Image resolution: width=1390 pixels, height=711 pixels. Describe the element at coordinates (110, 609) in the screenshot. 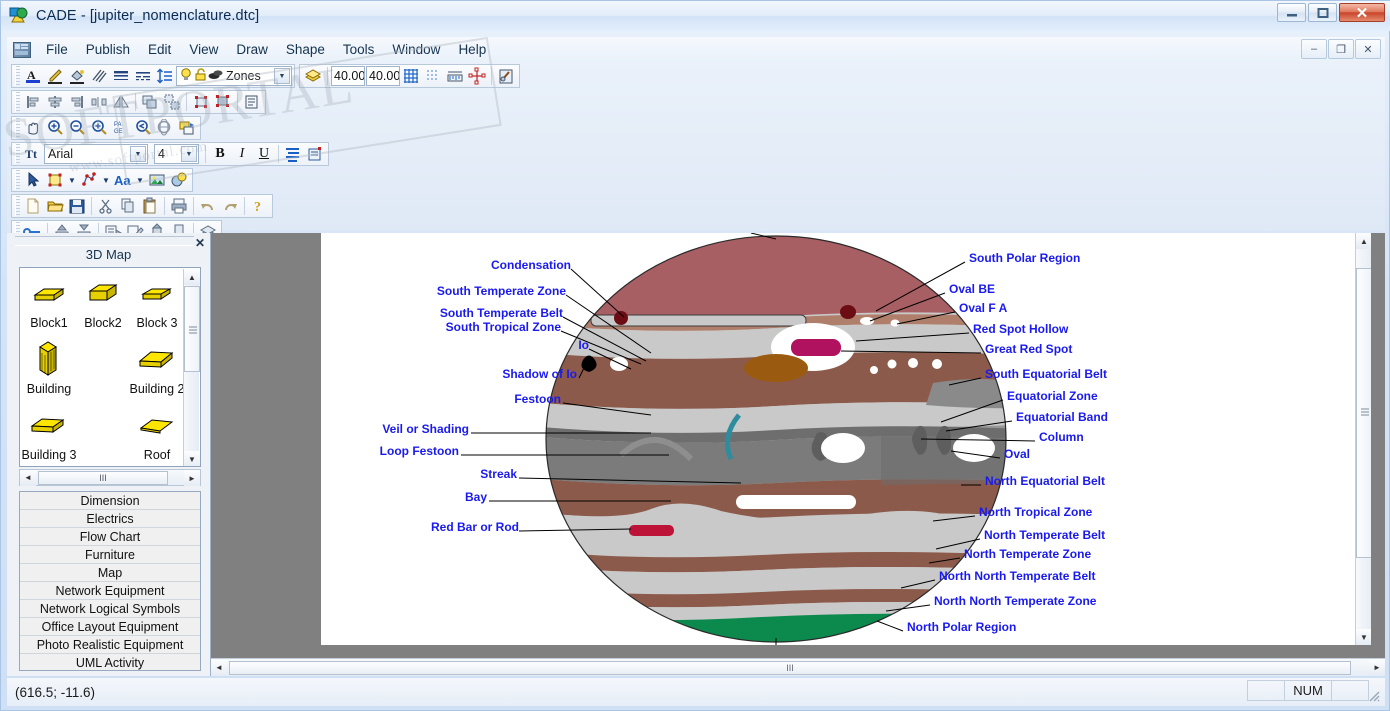

I see `category-network-logical-symbols: Network Logical Symbols` at that location.